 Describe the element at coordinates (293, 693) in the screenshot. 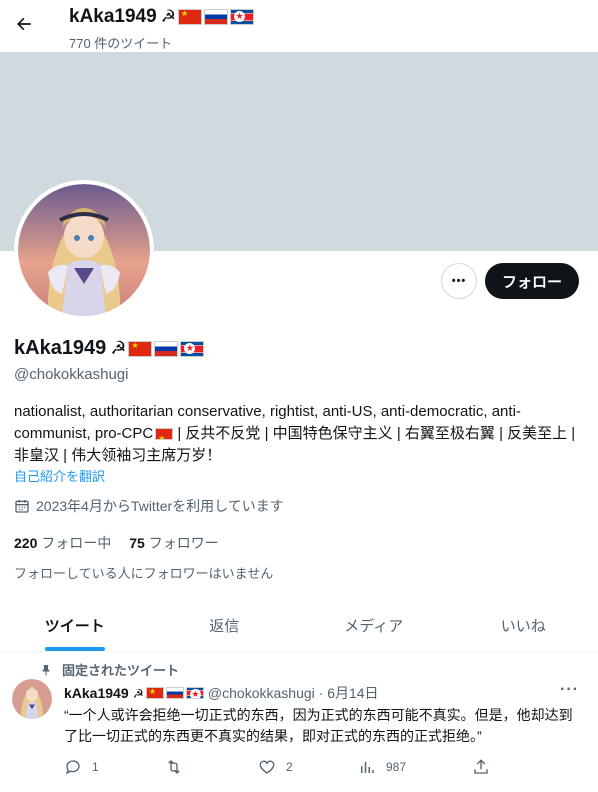

I see `tweet-meta: @chokokkashugi · 6月14日` at that location.